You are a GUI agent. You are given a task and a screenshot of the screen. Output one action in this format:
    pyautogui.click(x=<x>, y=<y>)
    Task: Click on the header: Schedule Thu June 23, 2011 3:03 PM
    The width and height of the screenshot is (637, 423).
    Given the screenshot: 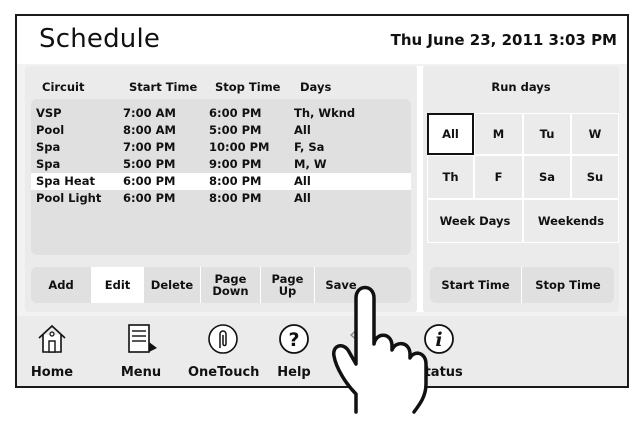 What is the action you would take?
    pyautogui.click(x=322, y=40)
    